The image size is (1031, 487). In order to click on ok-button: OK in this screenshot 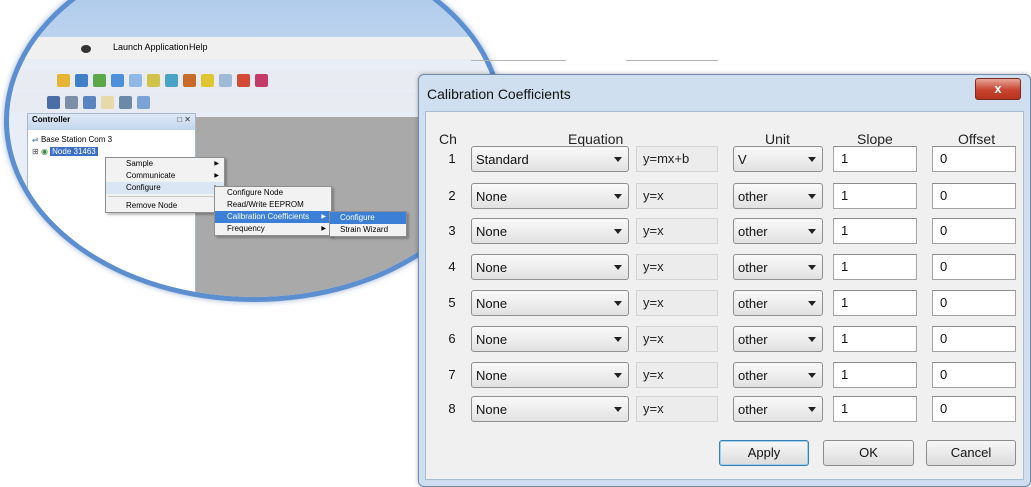, I will do `click(868, 453)`.